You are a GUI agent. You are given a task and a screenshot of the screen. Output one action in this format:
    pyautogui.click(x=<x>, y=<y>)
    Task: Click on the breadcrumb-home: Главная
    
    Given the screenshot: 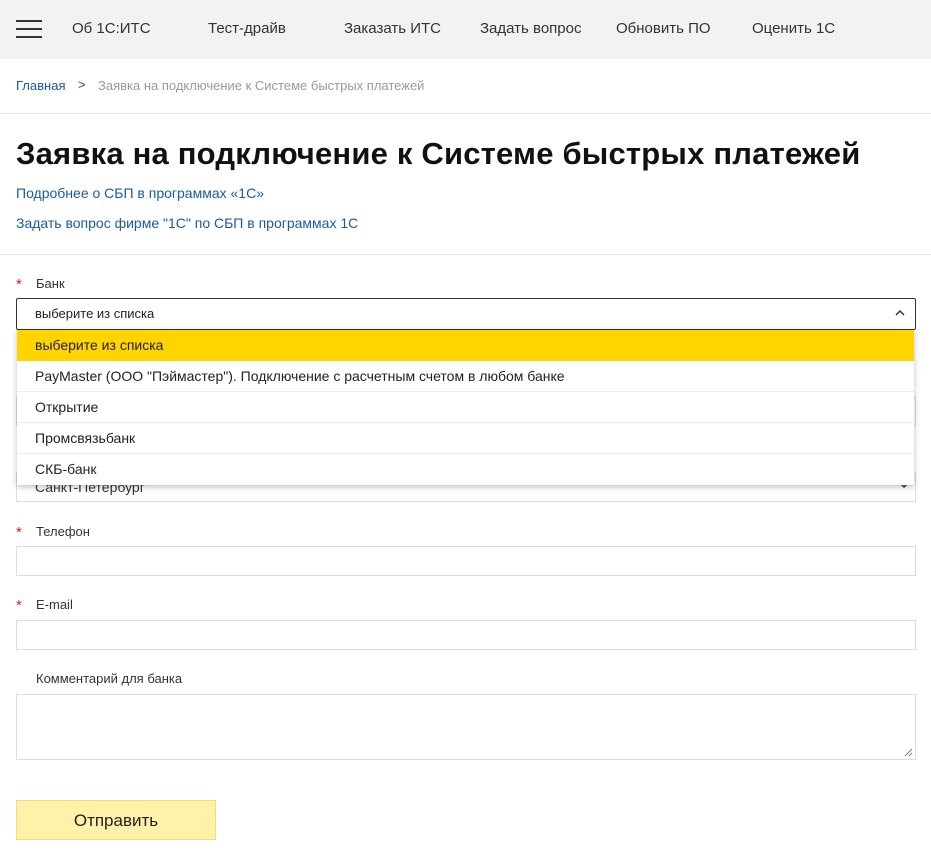 What is the action you would take?
    pyautogui.click(x=40, y=85)
    